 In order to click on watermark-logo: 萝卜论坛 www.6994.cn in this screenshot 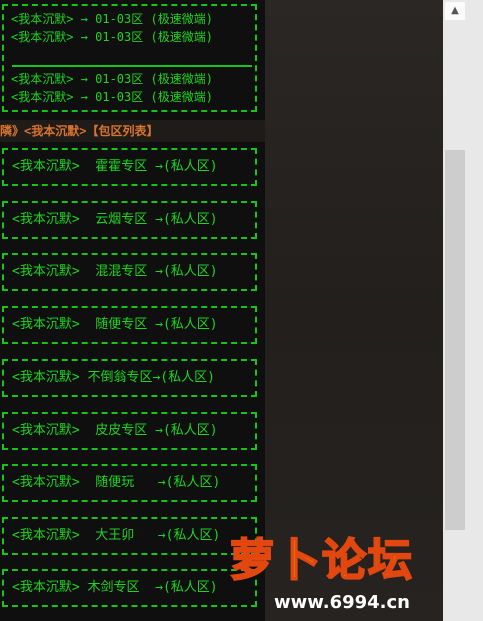, I will do `click(352, 570)`.